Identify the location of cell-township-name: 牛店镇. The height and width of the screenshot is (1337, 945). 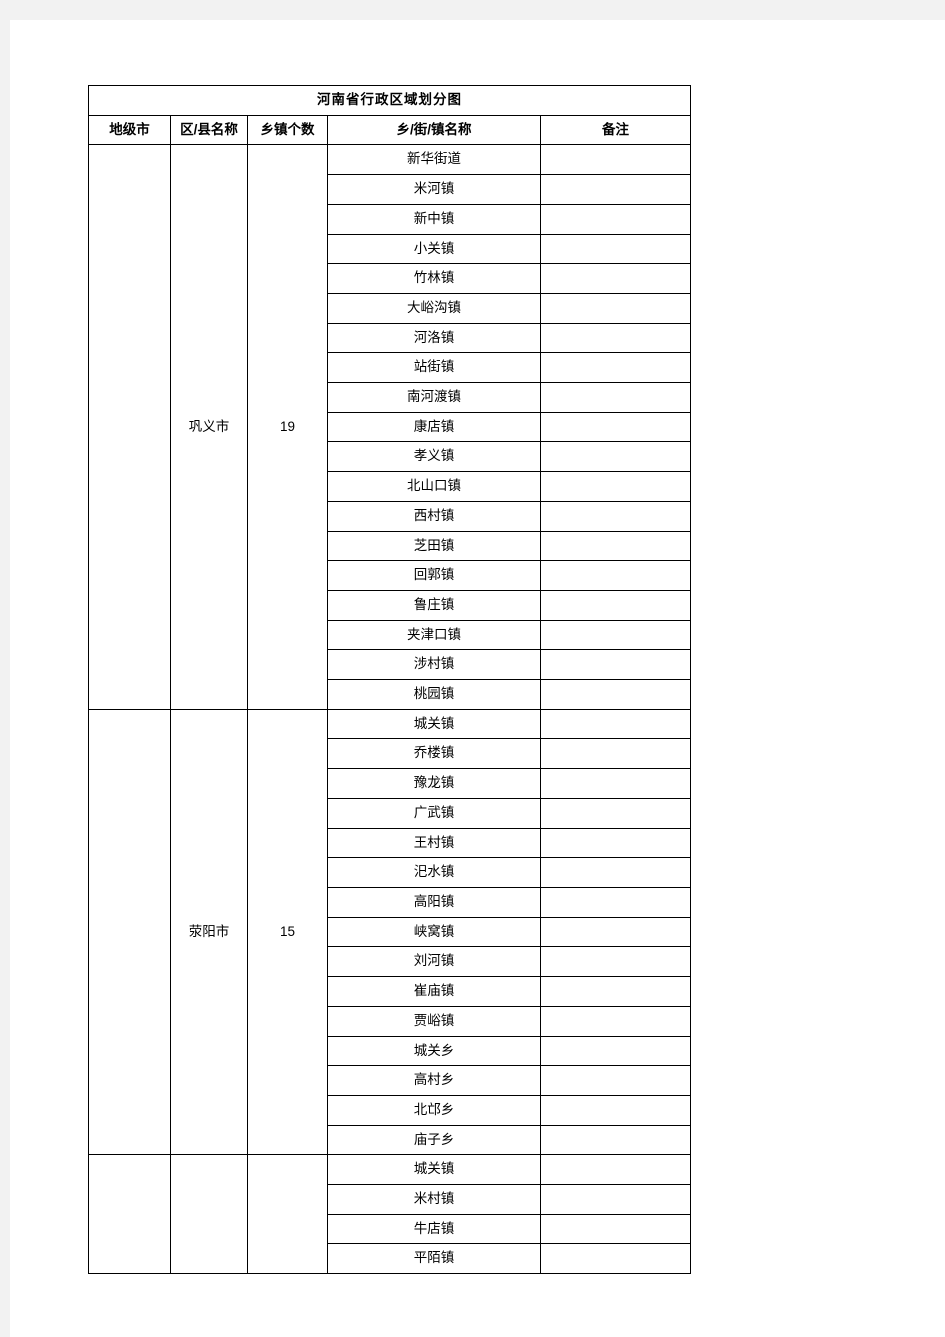
(434, 1229).